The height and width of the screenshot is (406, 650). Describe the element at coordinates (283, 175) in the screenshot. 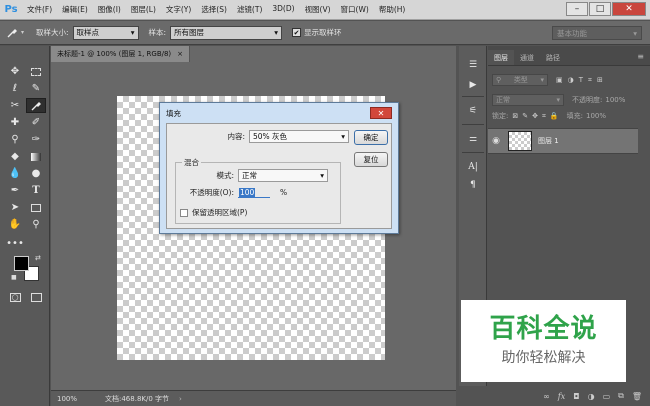

I see `mode-select: 正常 ▾` at that location.